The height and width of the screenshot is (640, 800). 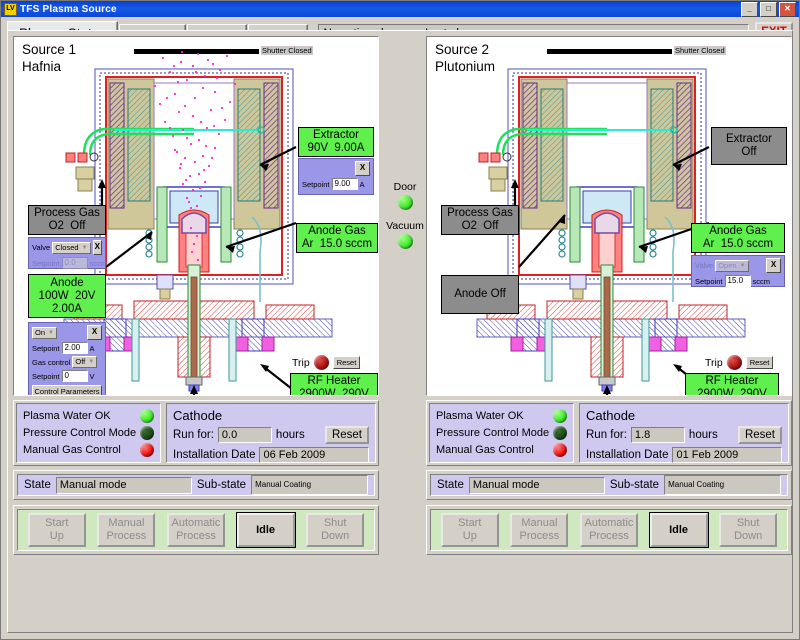 I want to click on extractor-setpoint-label: Setpoint, so click(x=316, y=184).